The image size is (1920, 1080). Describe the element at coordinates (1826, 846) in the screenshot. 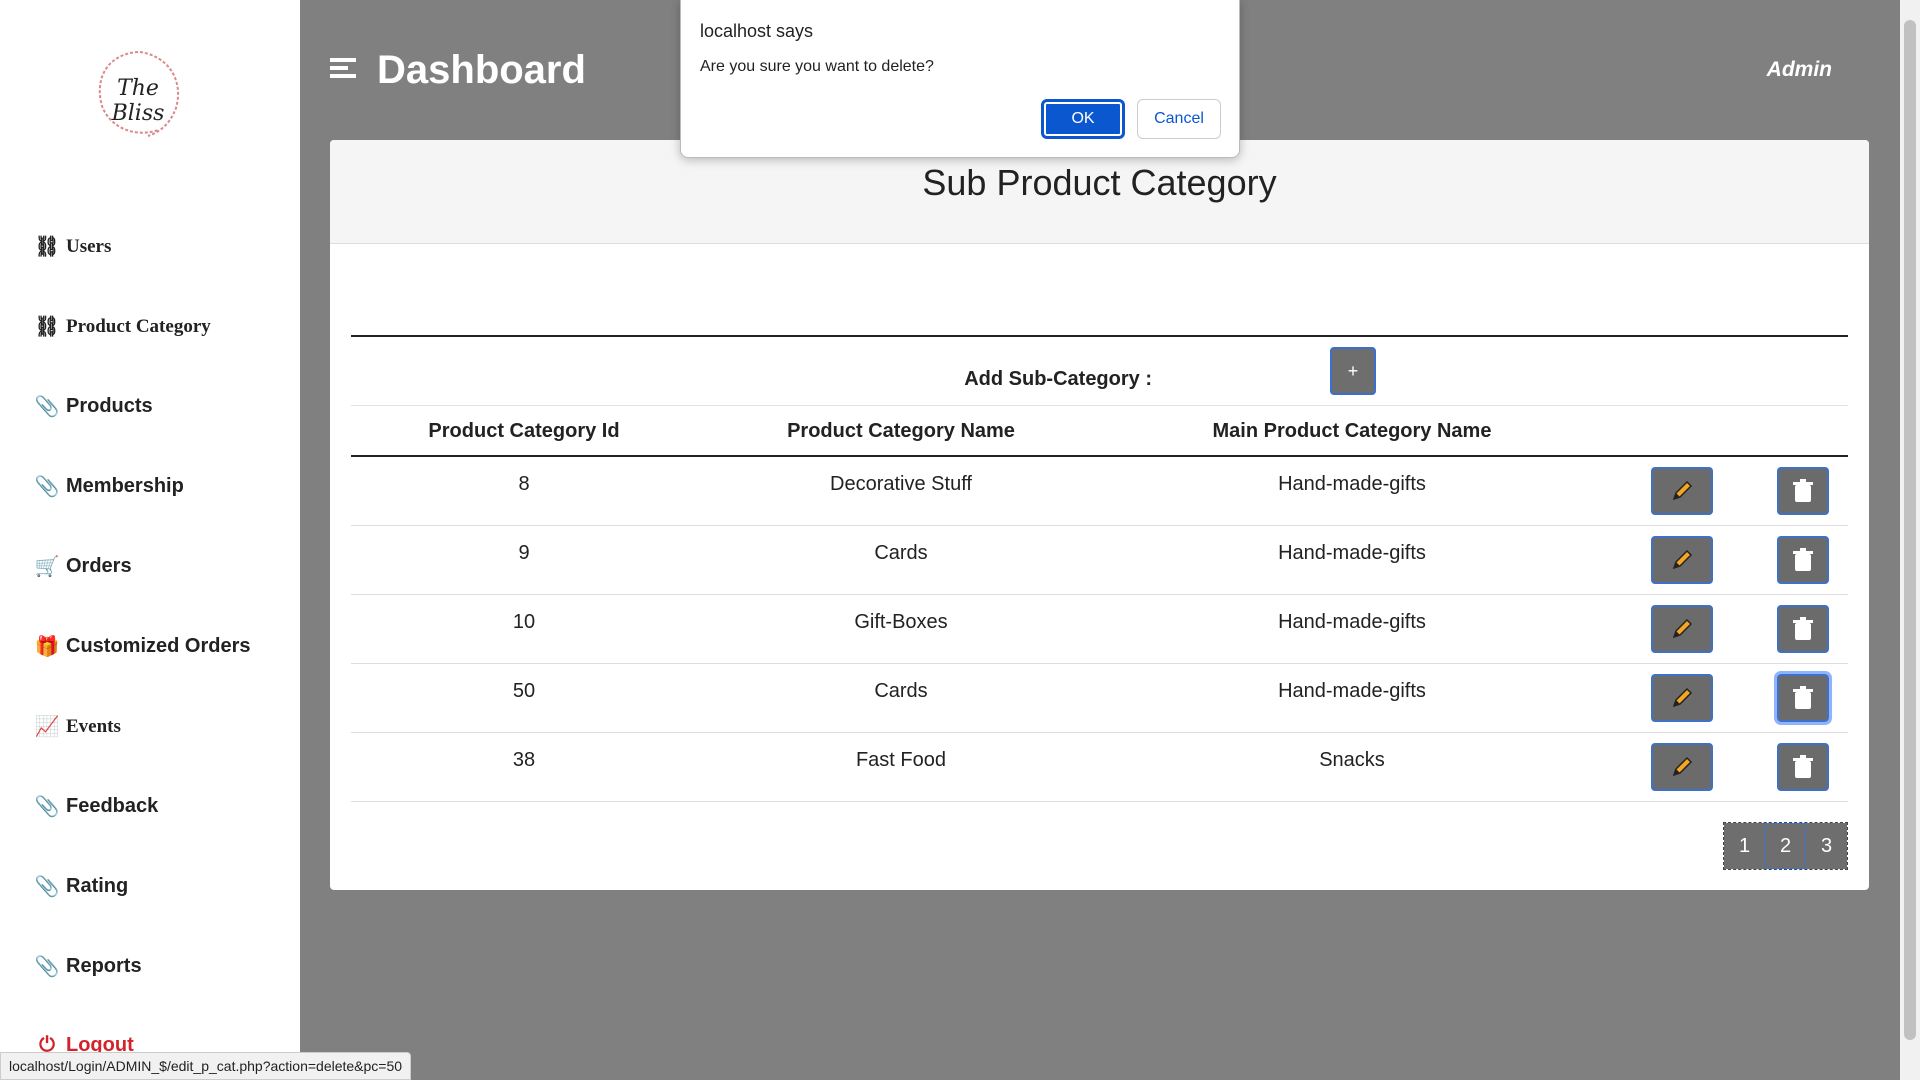

I see `page-button: 3` at that location.